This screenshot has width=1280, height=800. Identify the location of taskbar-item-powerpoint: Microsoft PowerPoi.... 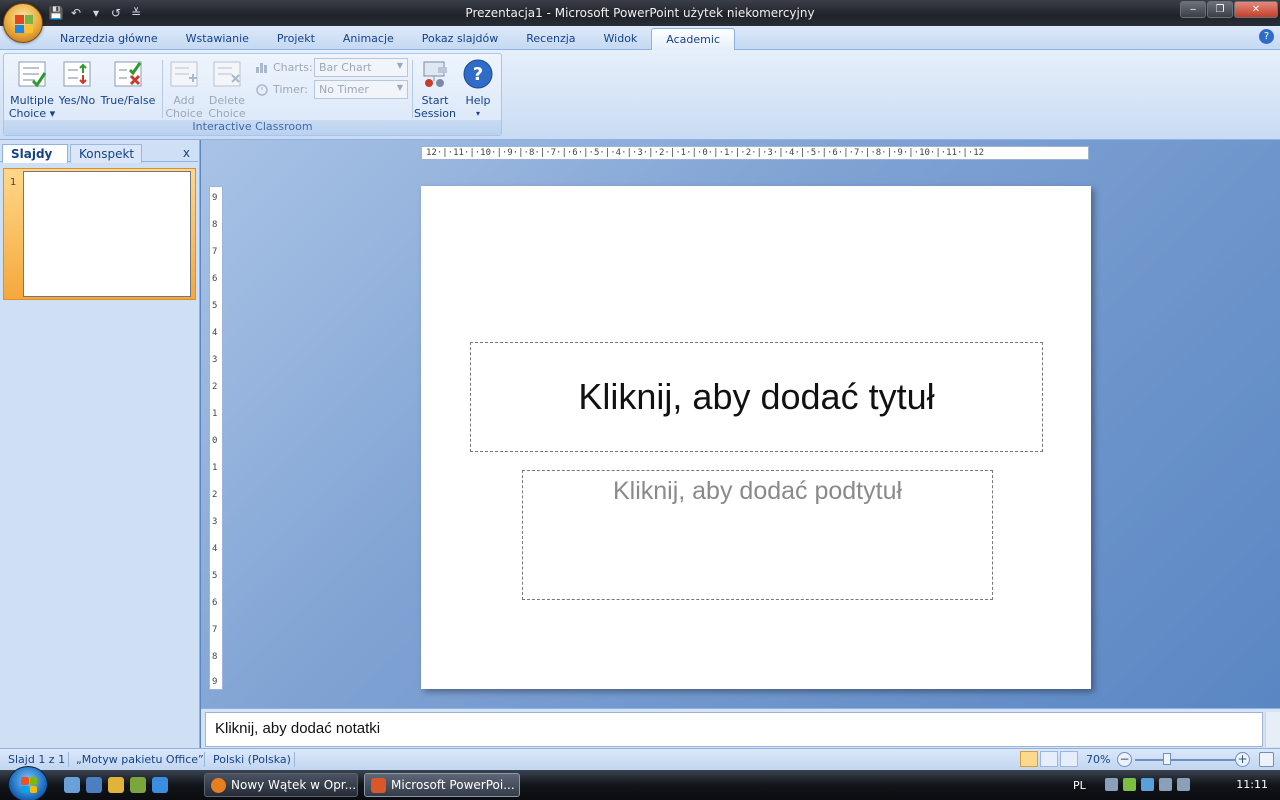
(442, 785).